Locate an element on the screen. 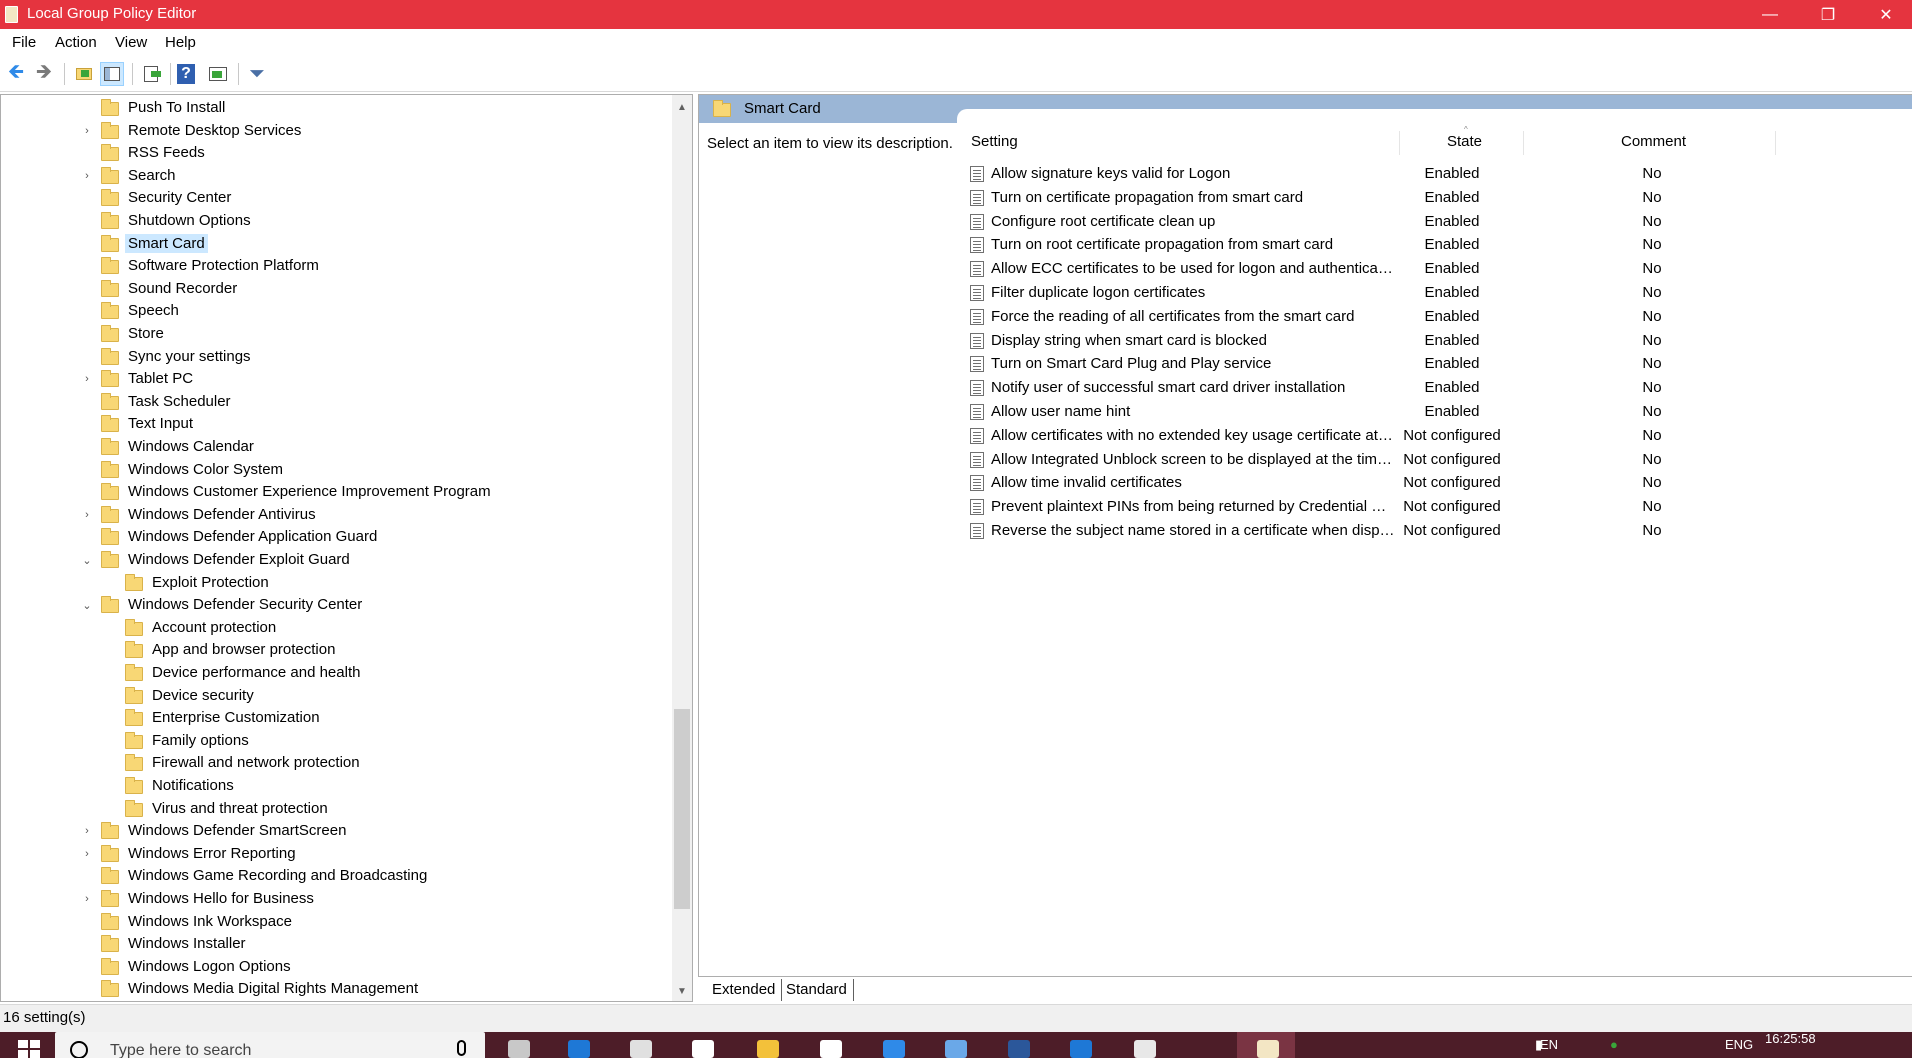 The image size is (1912, 1058). tree-item-label: Windows Calendar is located at coordinates (191, 446).